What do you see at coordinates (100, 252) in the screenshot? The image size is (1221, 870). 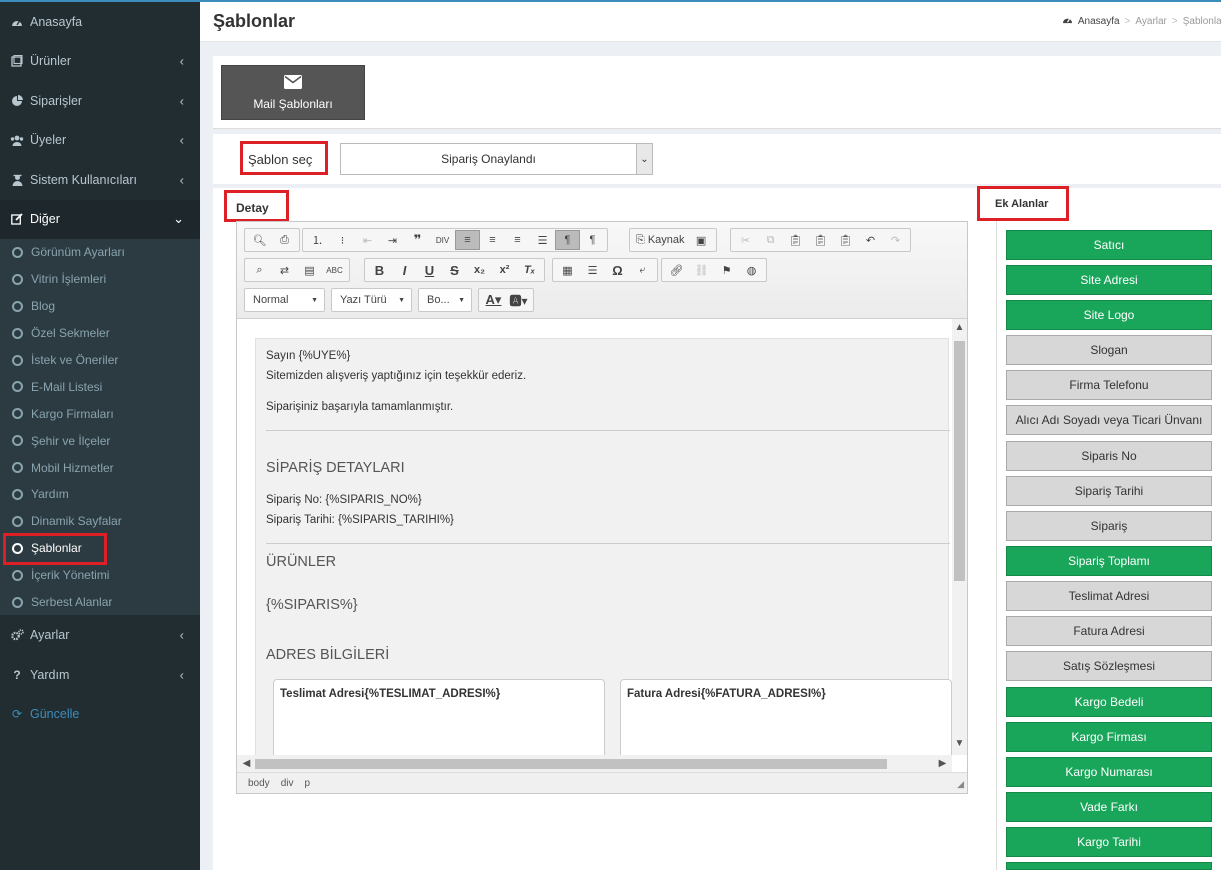 I see `submenu-item-gorunum-ayarlari: Görünüm Ayarları` at bounding box center [100, 252].